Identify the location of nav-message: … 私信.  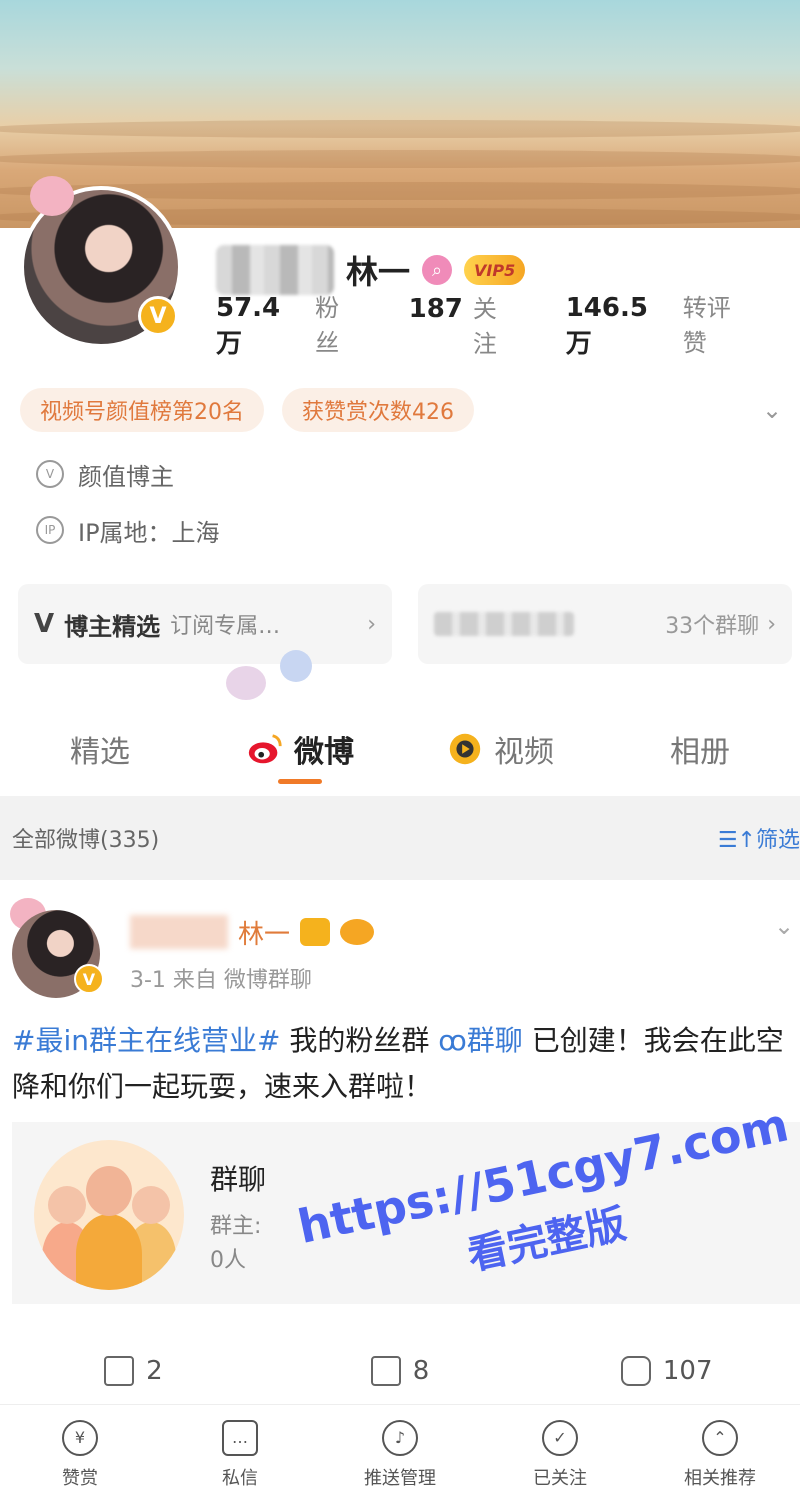
(240, 1454).